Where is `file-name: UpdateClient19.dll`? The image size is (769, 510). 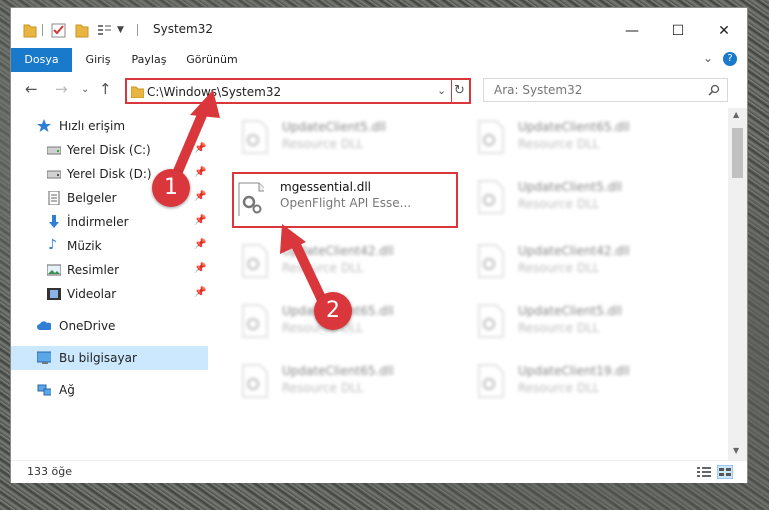 file-name: UpdateClient19.dll is located at coordinates (574, 371).